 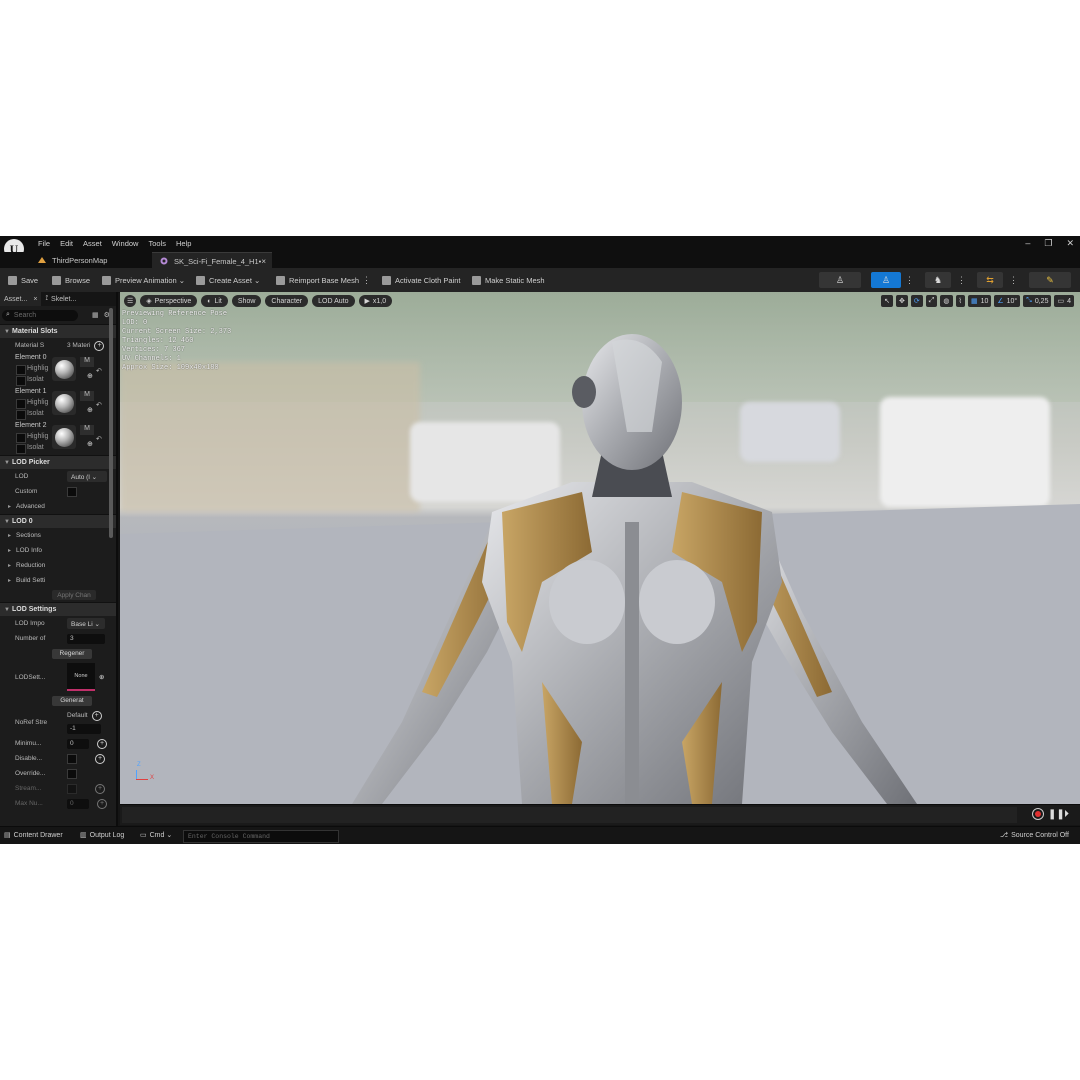 What do you see at coordinates (71, 280) in the screenshot?
I see `browse-button: Browse` at bounding box center [71, 280].